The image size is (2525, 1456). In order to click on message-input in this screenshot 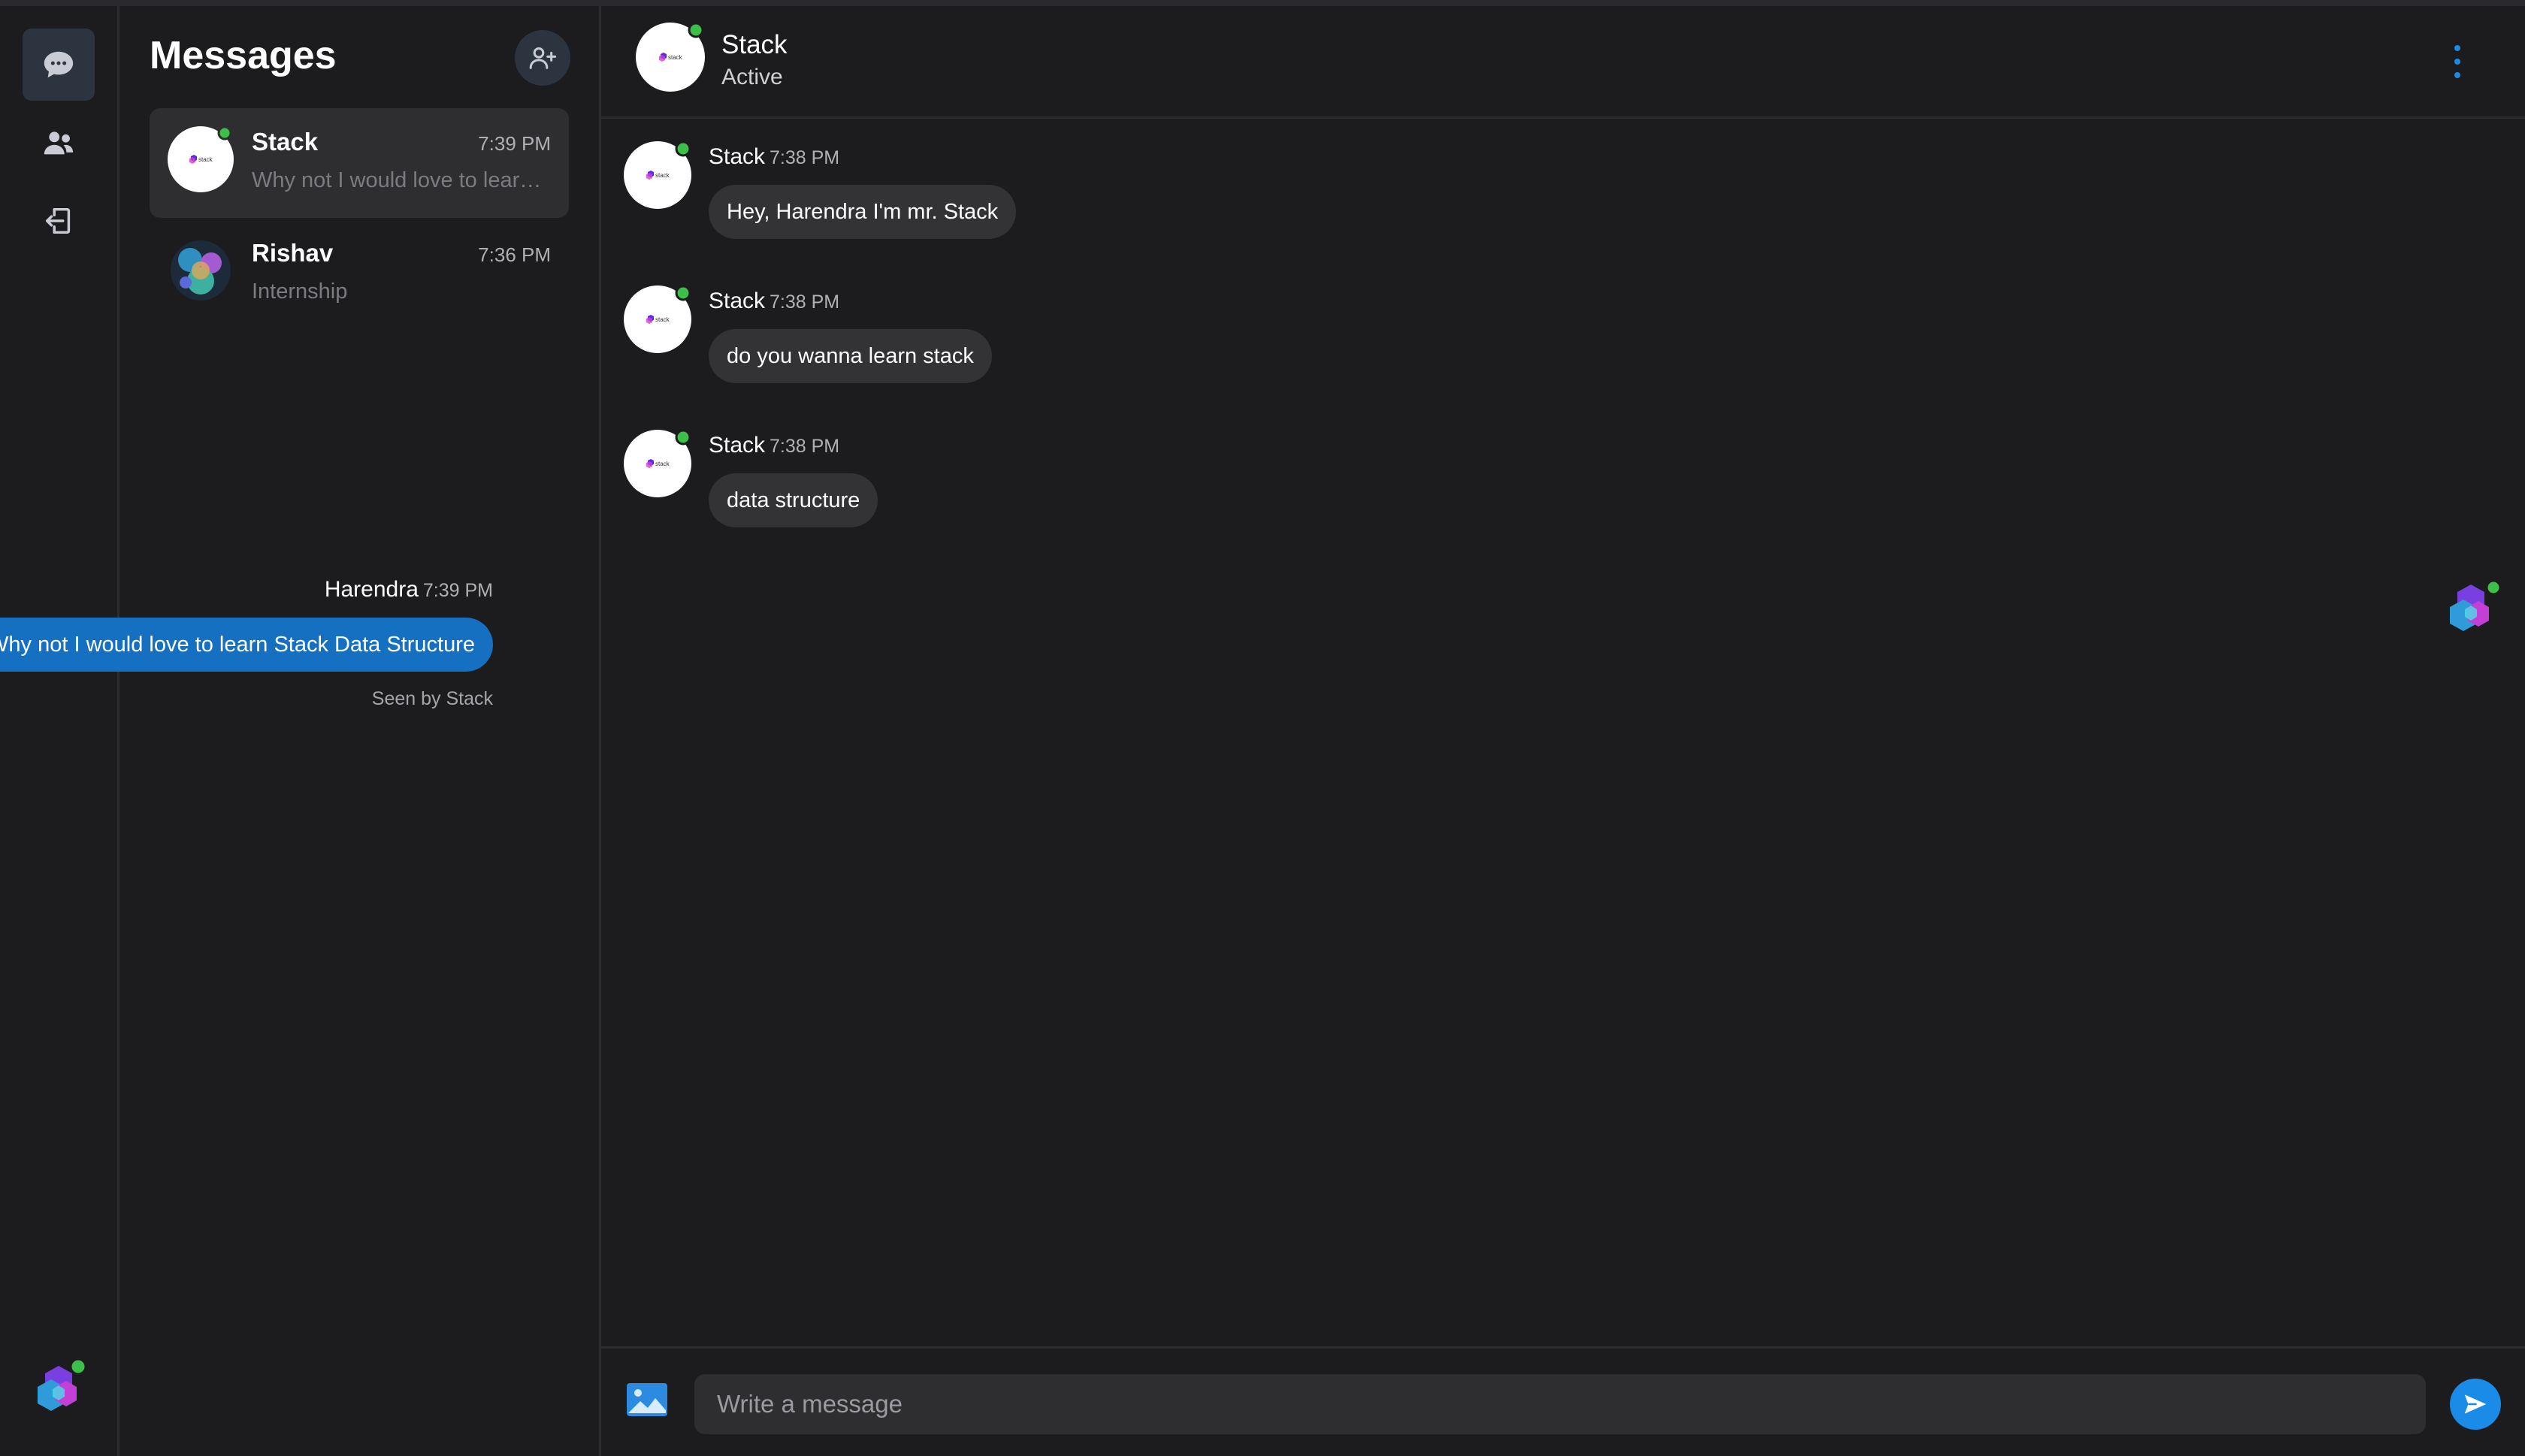, I will do `click(1560, 1404)`.